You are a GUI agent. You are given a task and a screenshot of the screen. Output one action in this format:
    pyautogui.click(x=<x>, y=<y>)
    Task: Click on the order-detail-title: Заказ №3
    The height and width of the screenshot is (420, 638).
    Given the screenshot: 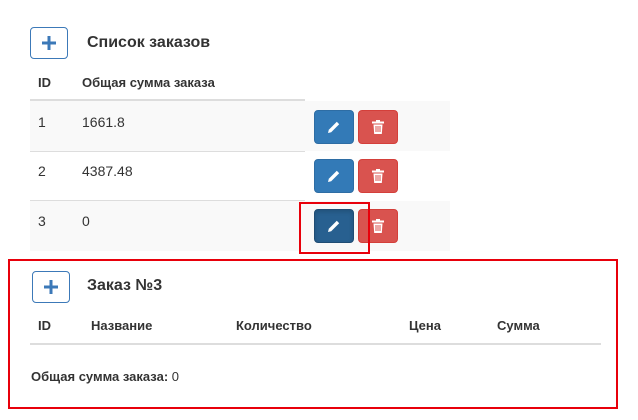 What is the action you would take?
    pyautogui.click(x=125, y=285)
    